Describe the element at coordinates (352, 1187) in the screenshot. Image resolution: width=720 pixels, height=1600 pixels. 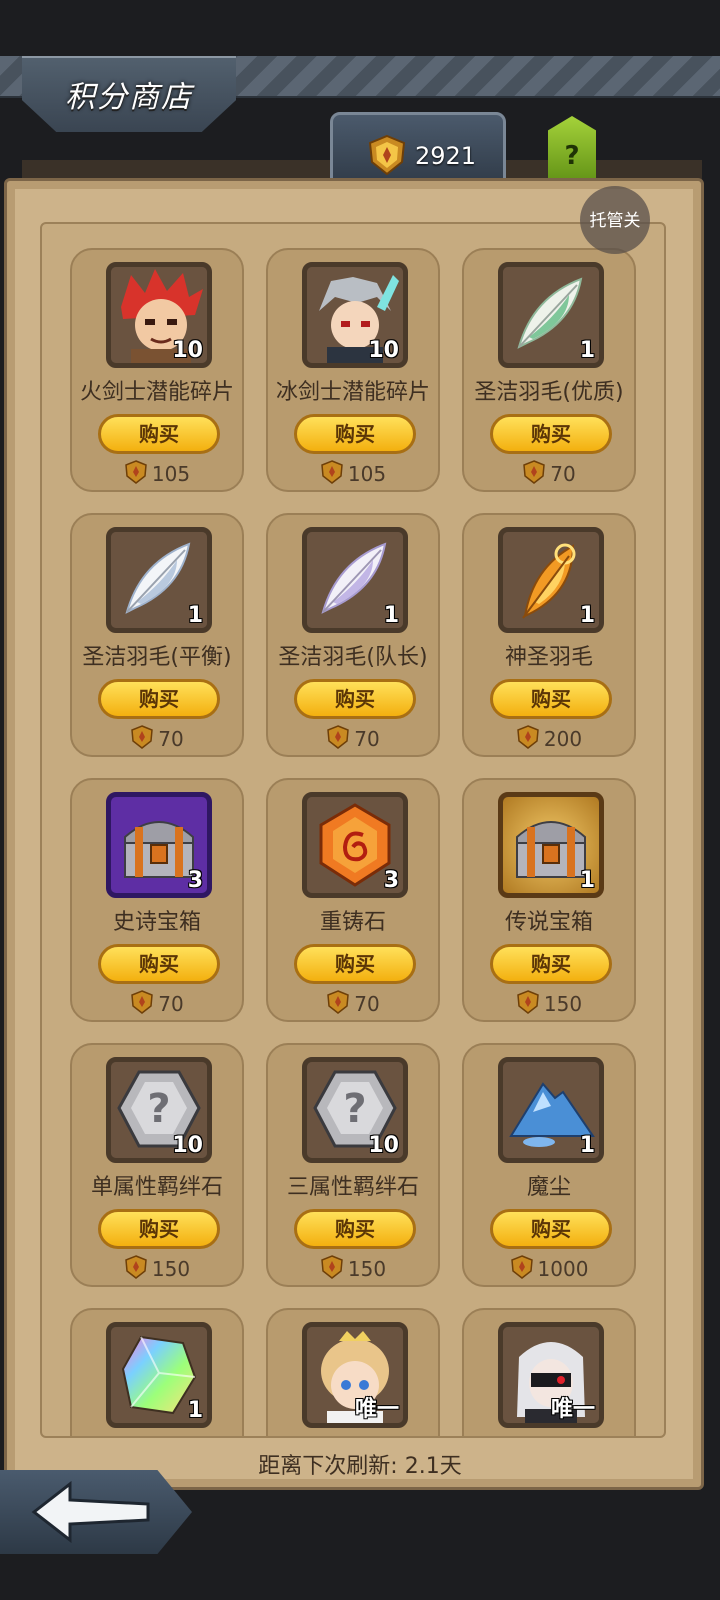
I see `item-name: 三属性羁绊石` at that location.